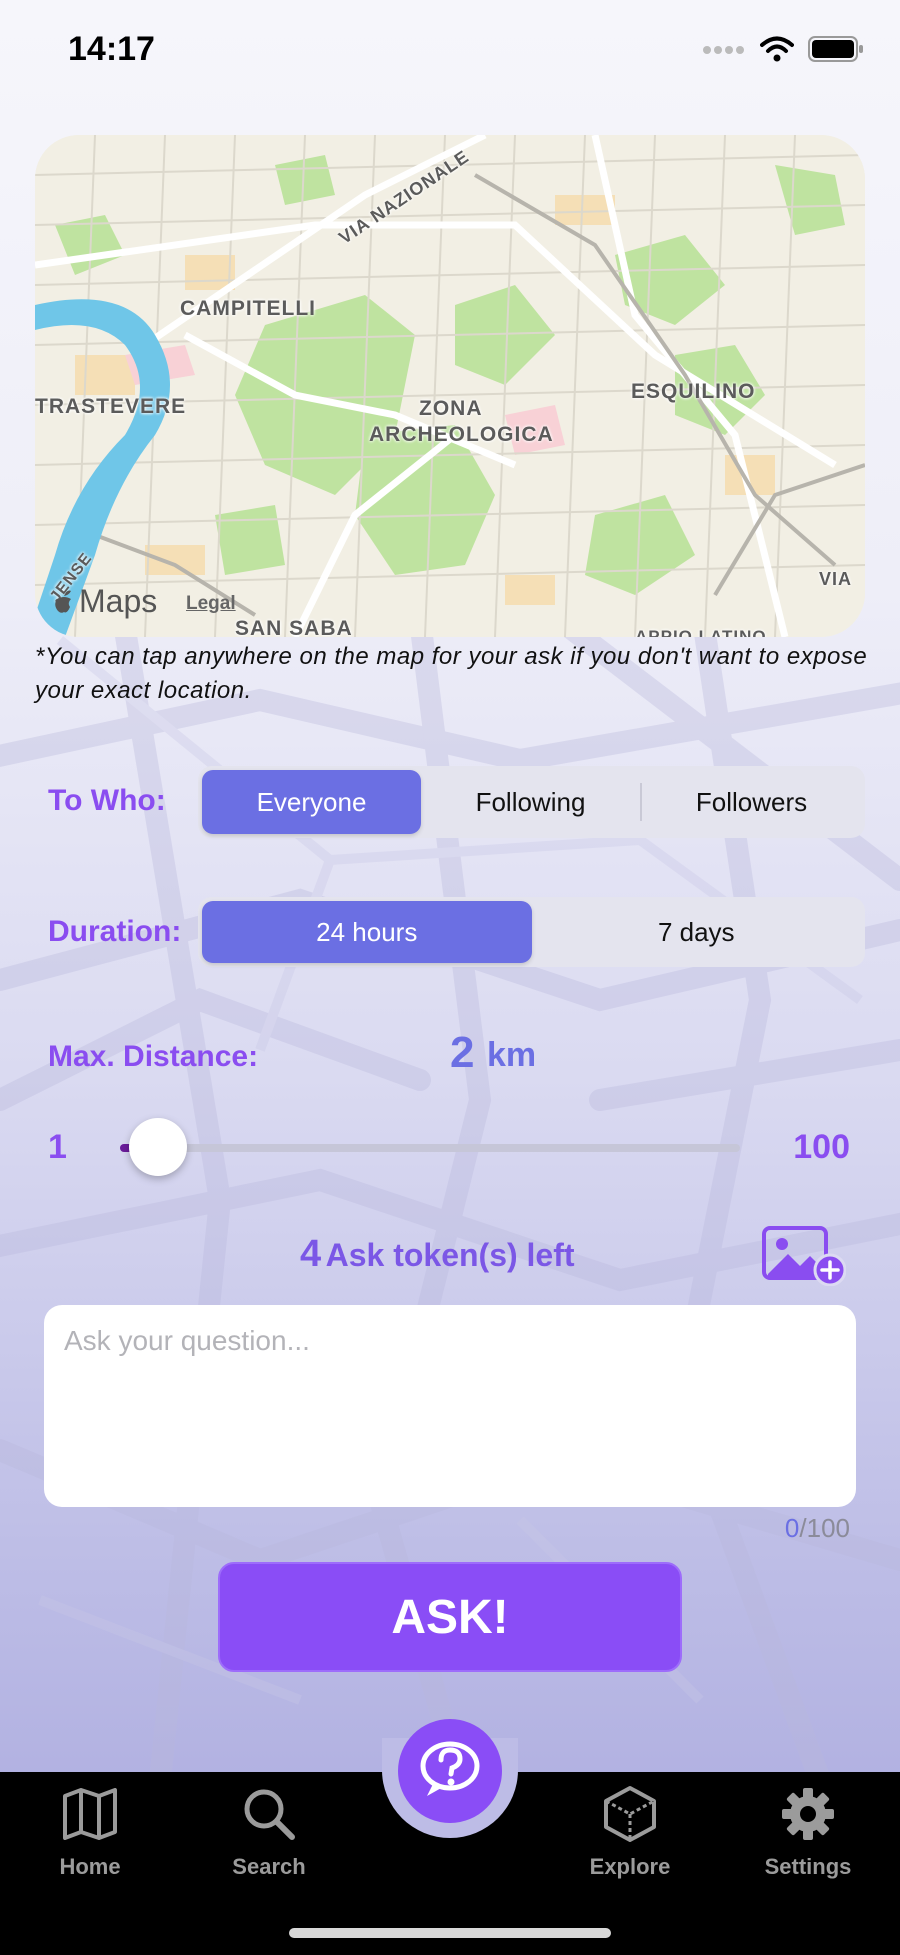 This screenshot has height=1955, width=900. What do you see at coordinates (248, 308) in the screenshot?
I see `map-label: CAMPITELLI` at bounding box center [248, 308].